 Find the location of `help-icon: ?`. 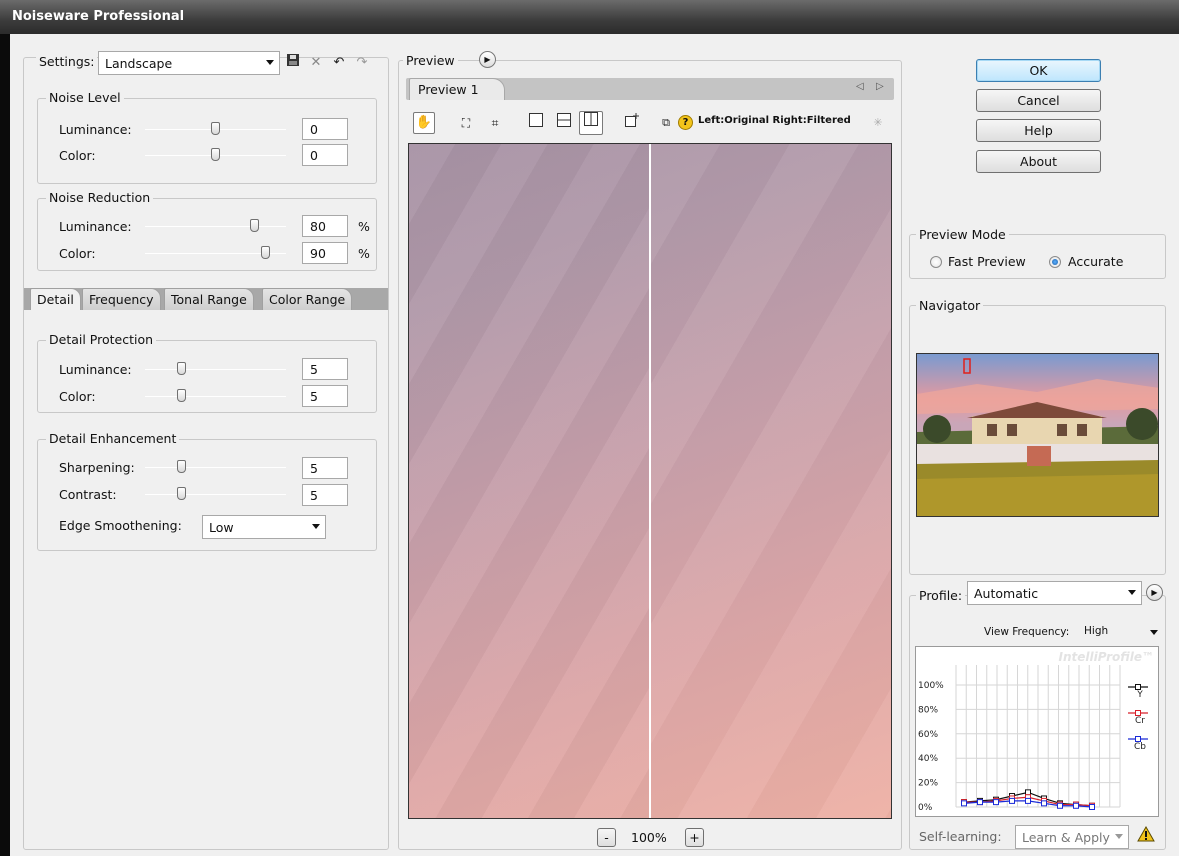

help-icon: ? is located at coordinates (685, 122).